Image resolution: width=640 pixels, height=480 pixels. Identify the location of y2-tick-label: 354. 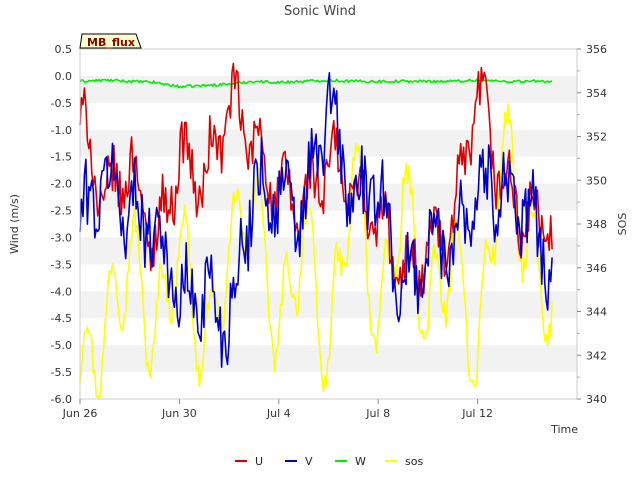
(596, 93).